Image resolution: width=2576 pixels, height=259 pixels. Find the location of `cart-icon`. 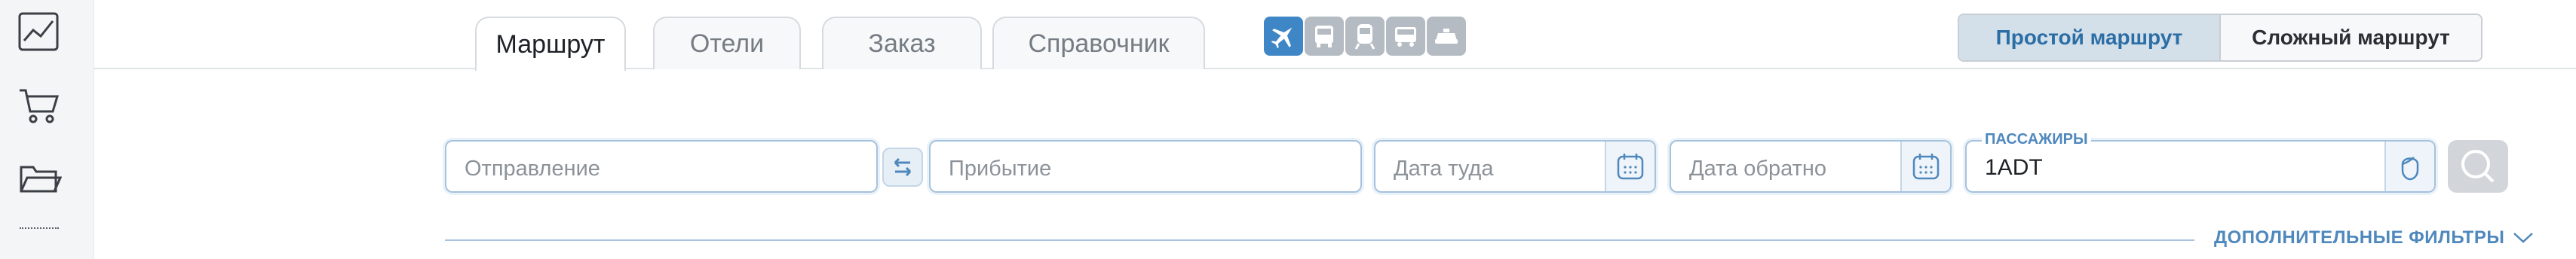

cart-icon is located at coordinates (39, 105).